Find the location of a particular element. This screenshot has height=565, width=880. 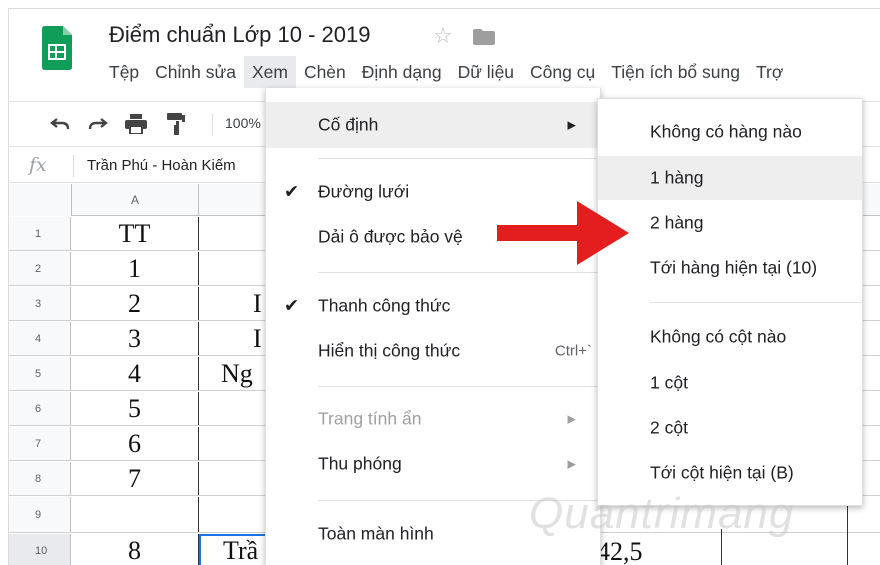

menu-item-label: Toàn màn hình is located at coordinates (376, 533).